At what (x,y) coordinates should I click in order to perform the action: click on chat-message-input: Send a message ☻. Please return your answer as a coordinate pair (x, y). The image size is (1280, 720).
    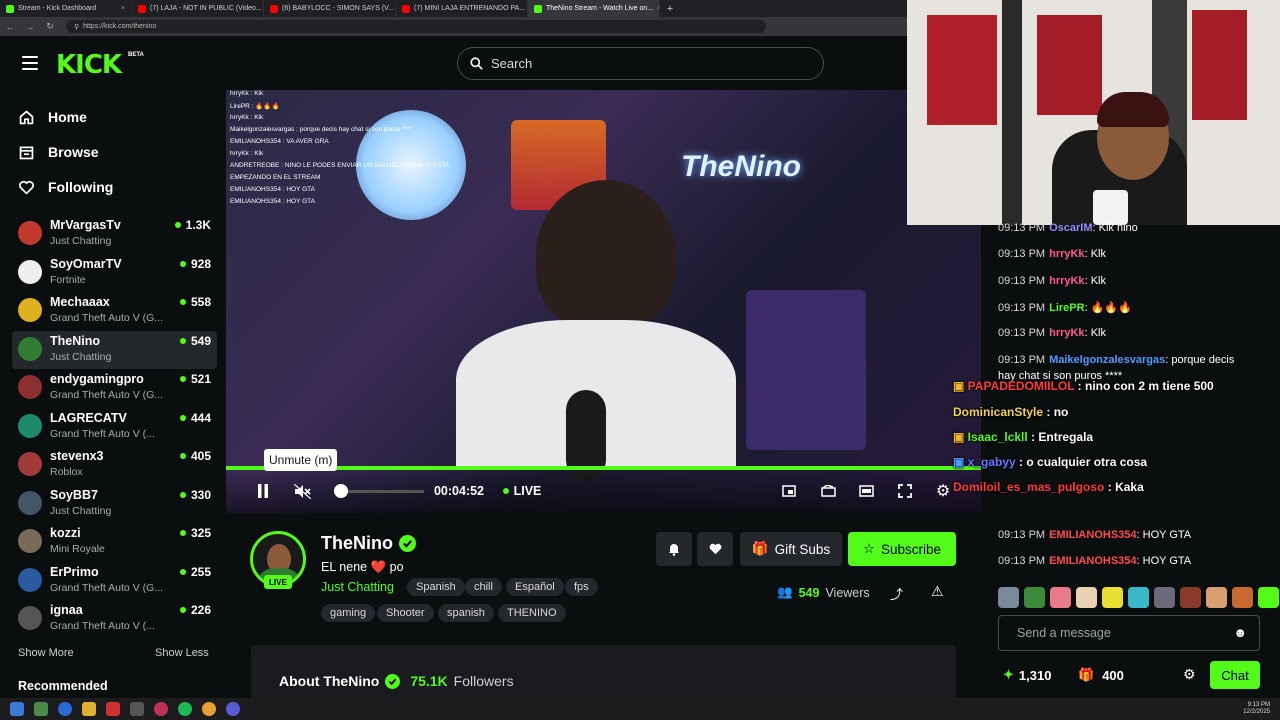
    Looking at the image, I should click on (1129, 633).